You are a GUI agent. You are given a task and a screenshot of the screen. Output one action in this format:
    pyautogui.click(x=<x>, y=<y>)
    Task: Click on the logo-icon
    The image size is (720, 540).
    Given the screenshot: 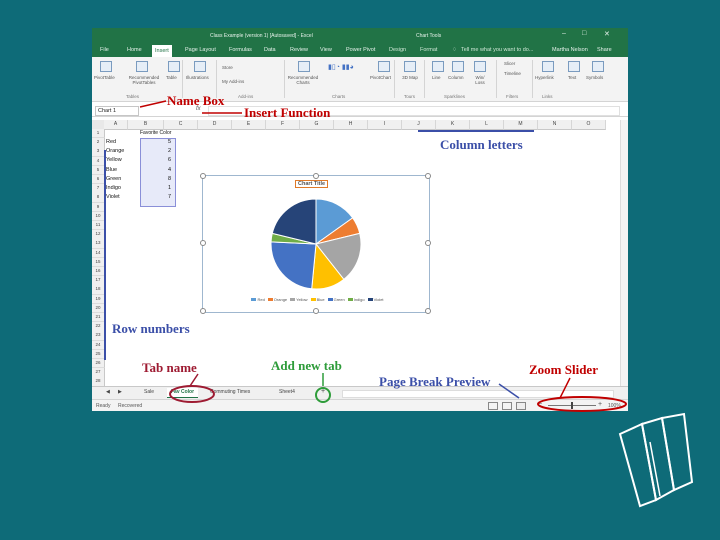 What is the action you would take?
    pyautogui.click(x=656, y=460)
    